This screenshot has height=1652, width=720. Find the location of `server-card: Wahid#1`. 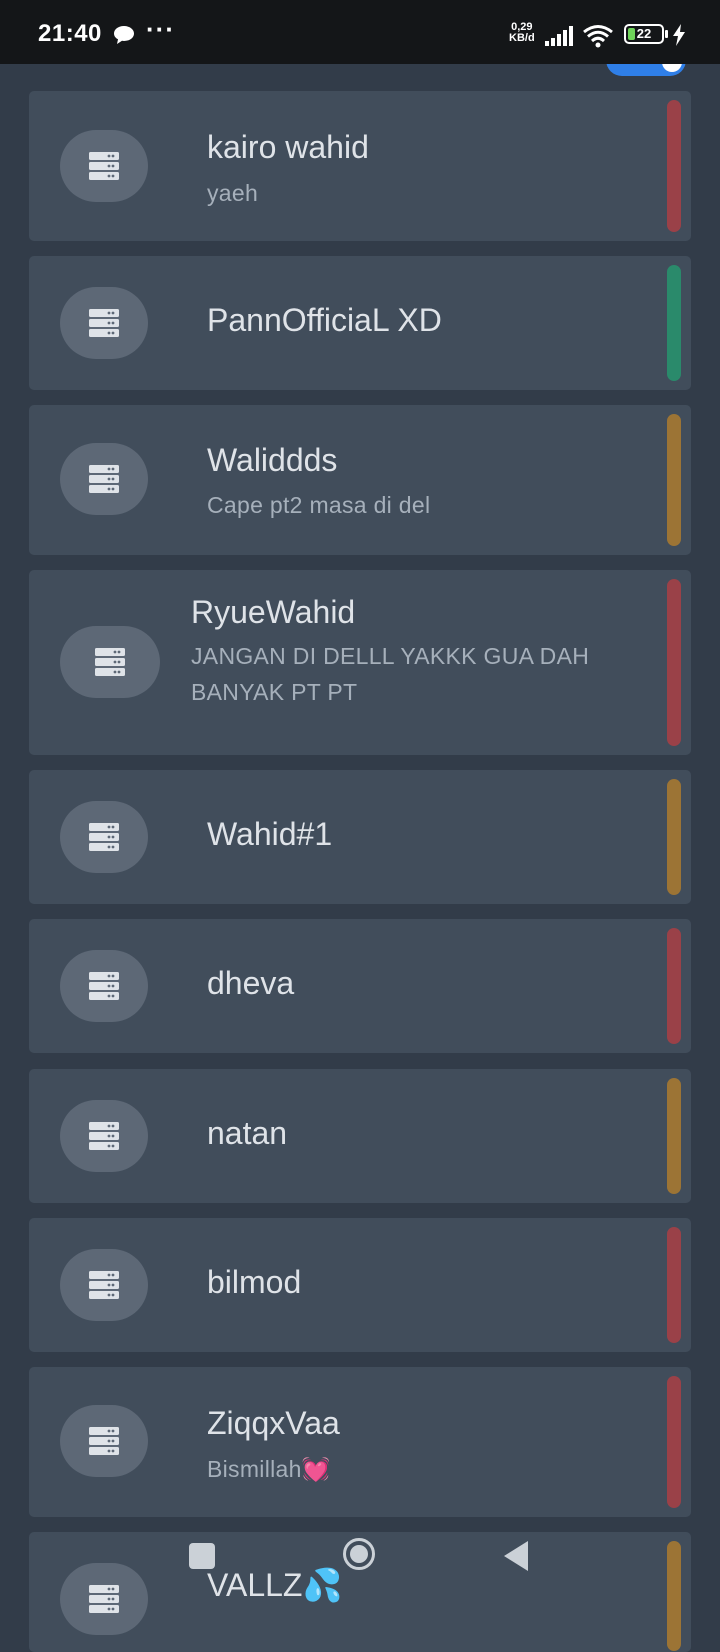

server-card: Wahid#1 is located at coordinates (360, 837).